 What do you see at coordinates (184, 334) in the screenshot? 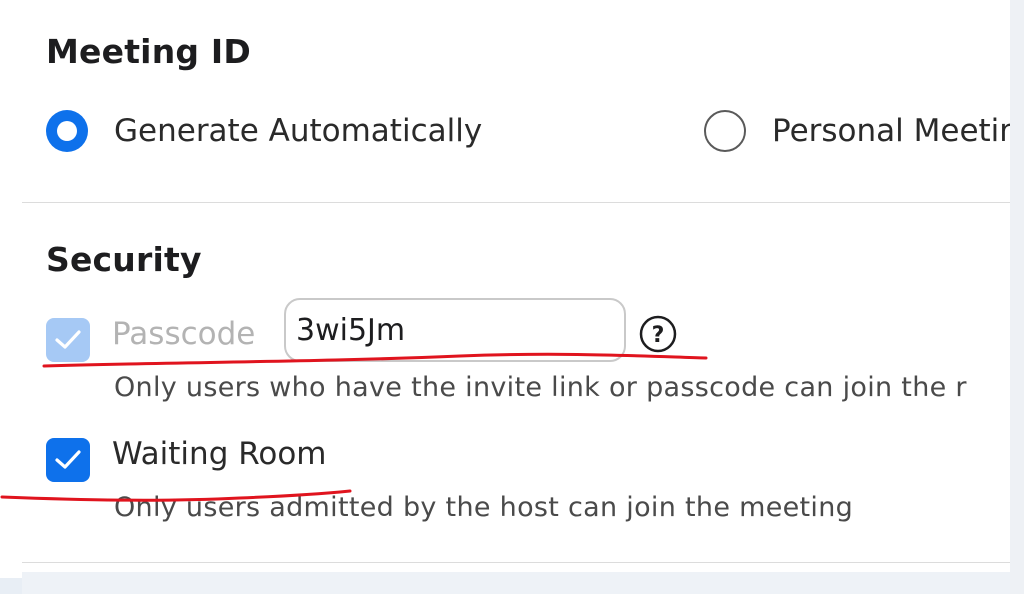
I see `passcode-label: Passcode` at bounding box center [184, 334].